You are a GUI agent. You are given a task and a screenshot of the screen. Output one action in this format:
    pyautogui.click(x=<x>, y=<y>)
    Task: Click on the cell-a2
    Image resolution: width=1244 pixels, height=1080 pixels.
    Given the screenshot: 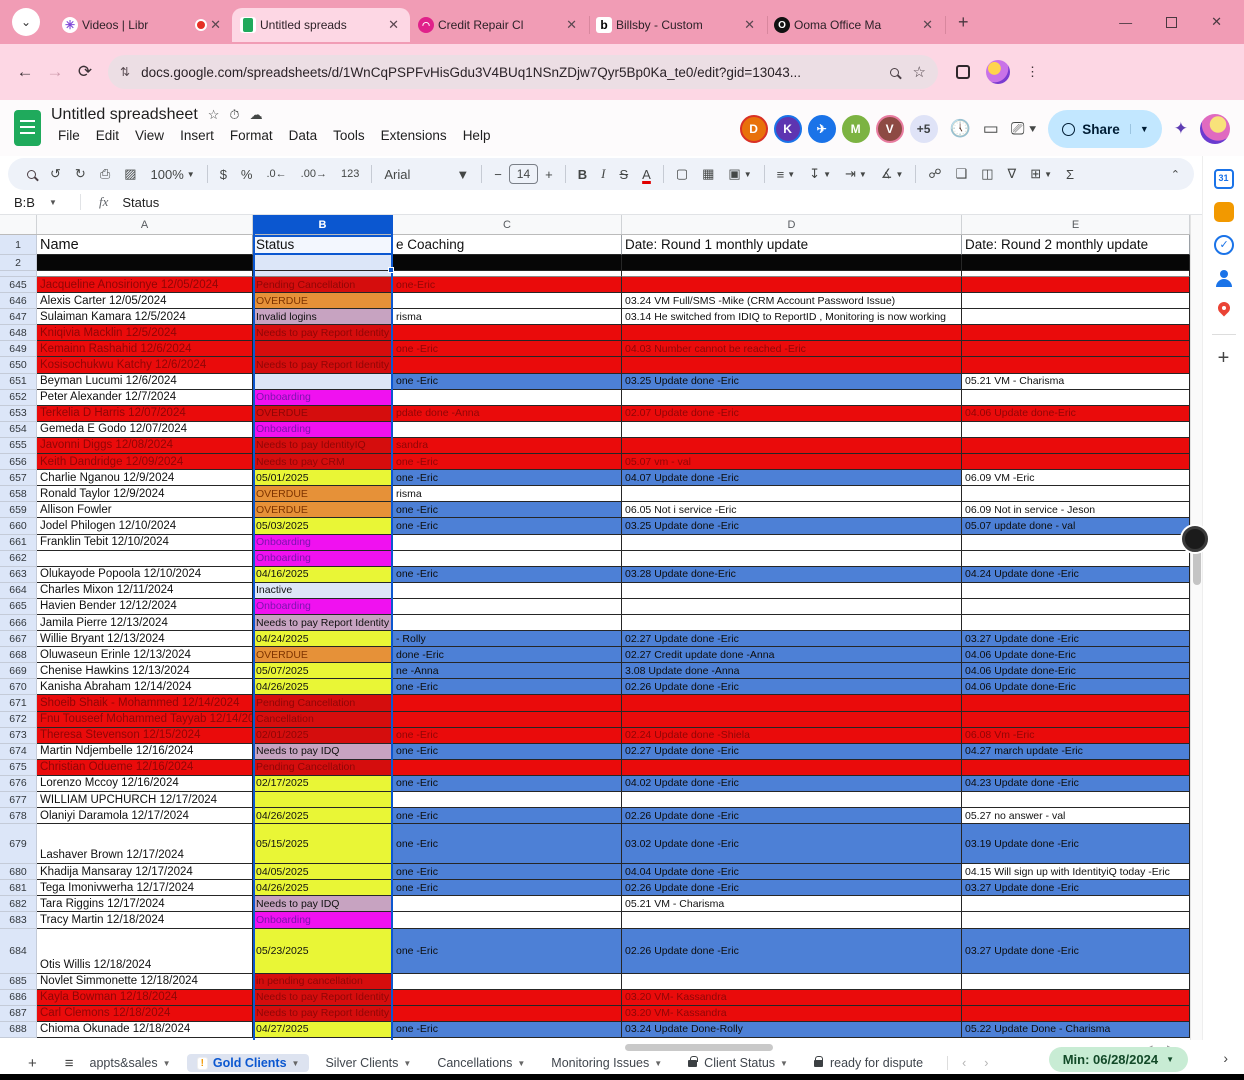 What is the action you would take?
    pyautogui.click(x=145, y=263)
    